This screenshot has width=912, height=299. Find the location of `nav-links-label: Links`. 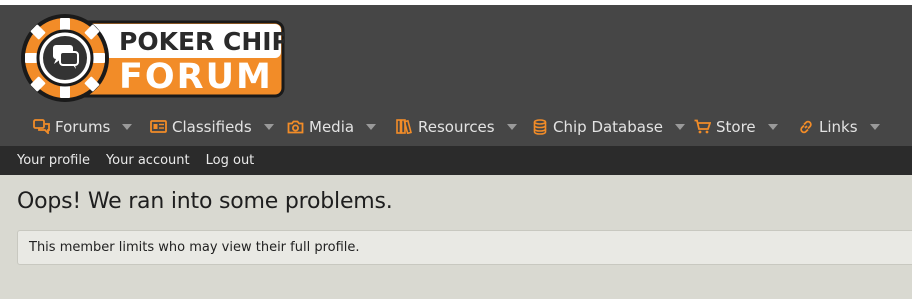

nav-links-label: Links is located at coordinates (838, 126).